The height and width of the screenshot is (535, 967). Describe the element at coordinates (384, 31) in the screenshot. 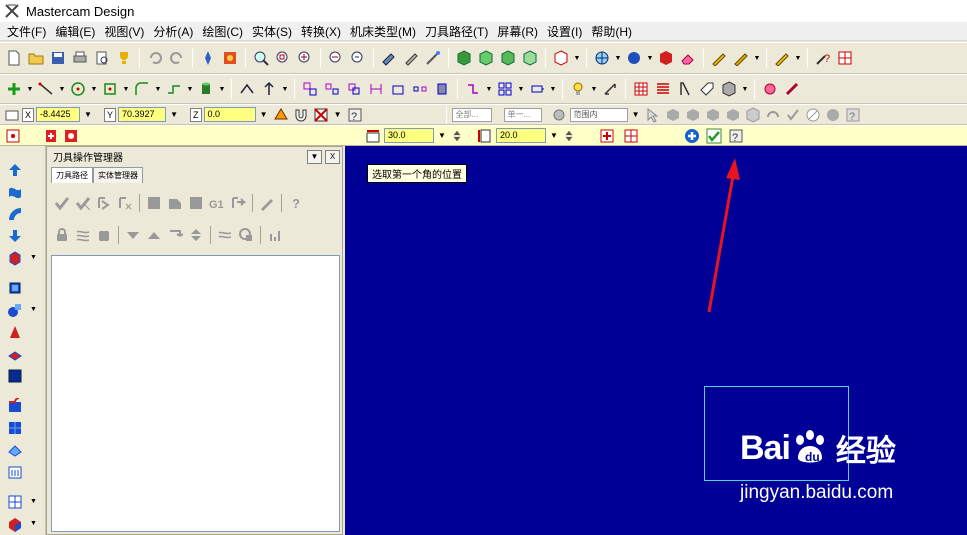

I see `menu-machine-type: 机床类型(M)` at that location.